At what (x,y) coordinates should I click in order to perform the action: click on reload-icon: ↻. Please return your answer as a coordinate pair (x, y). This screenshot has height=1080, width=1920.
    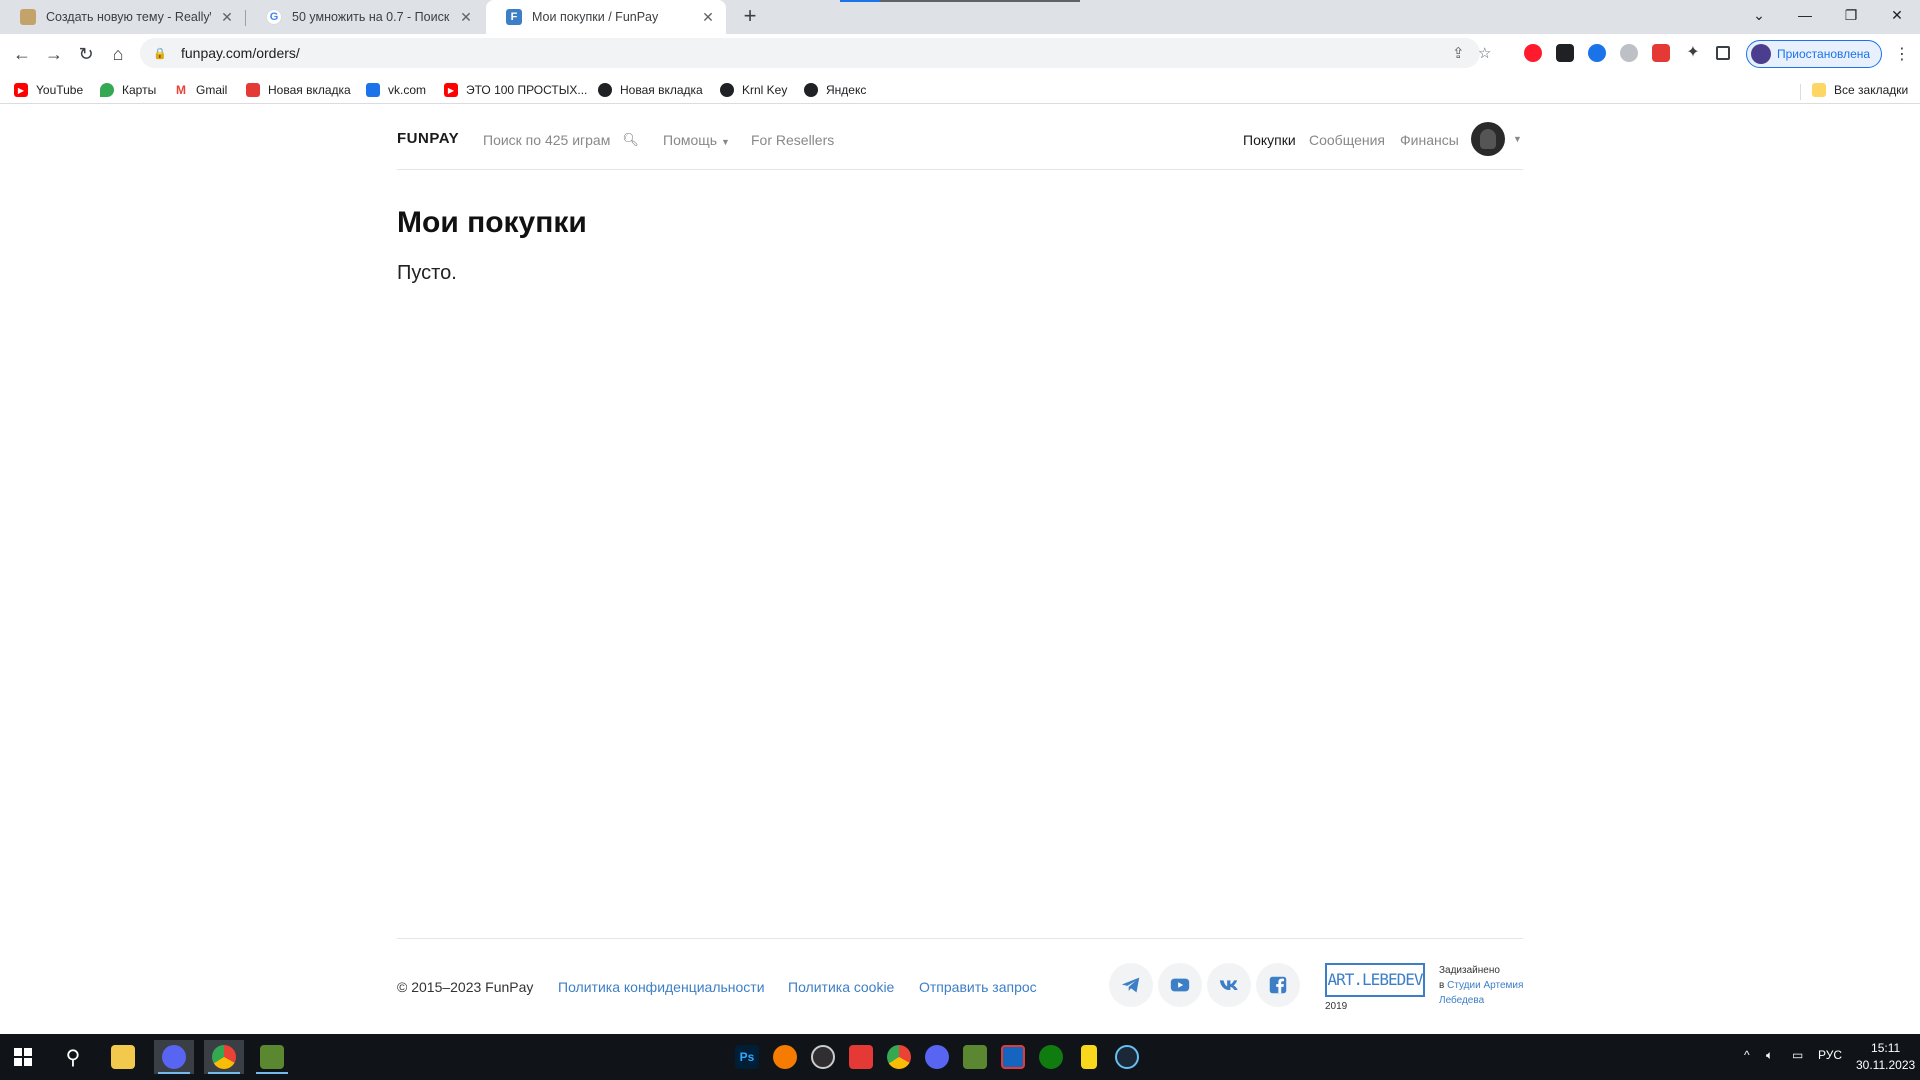
    Looking at the image, I should click on (86, 54).